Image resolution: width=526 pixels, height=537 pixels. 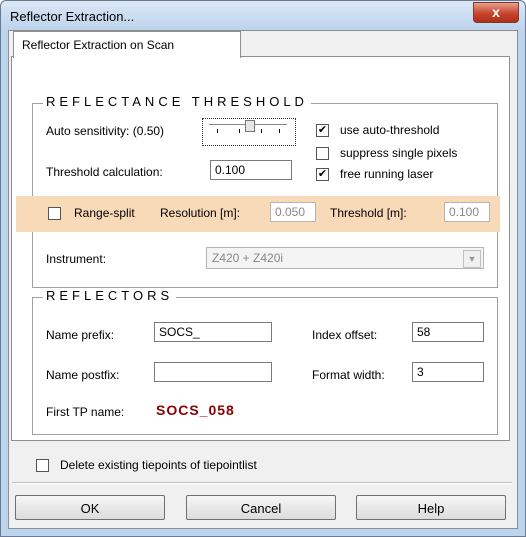 I want to click on name-postfix-input, so click(x=213, y=372).